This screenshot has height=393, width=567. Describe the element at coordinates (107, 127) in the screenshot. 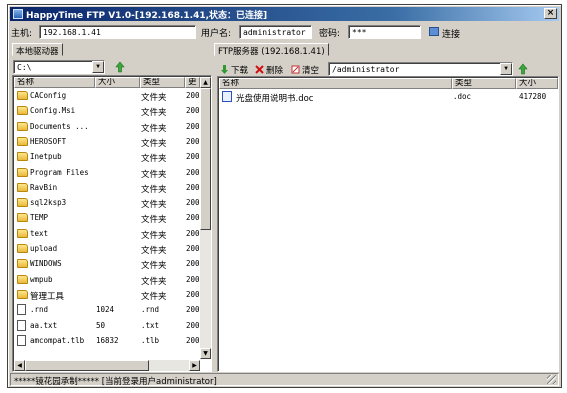

I see `table-row: Documents ... 文件夹 200` at that location.